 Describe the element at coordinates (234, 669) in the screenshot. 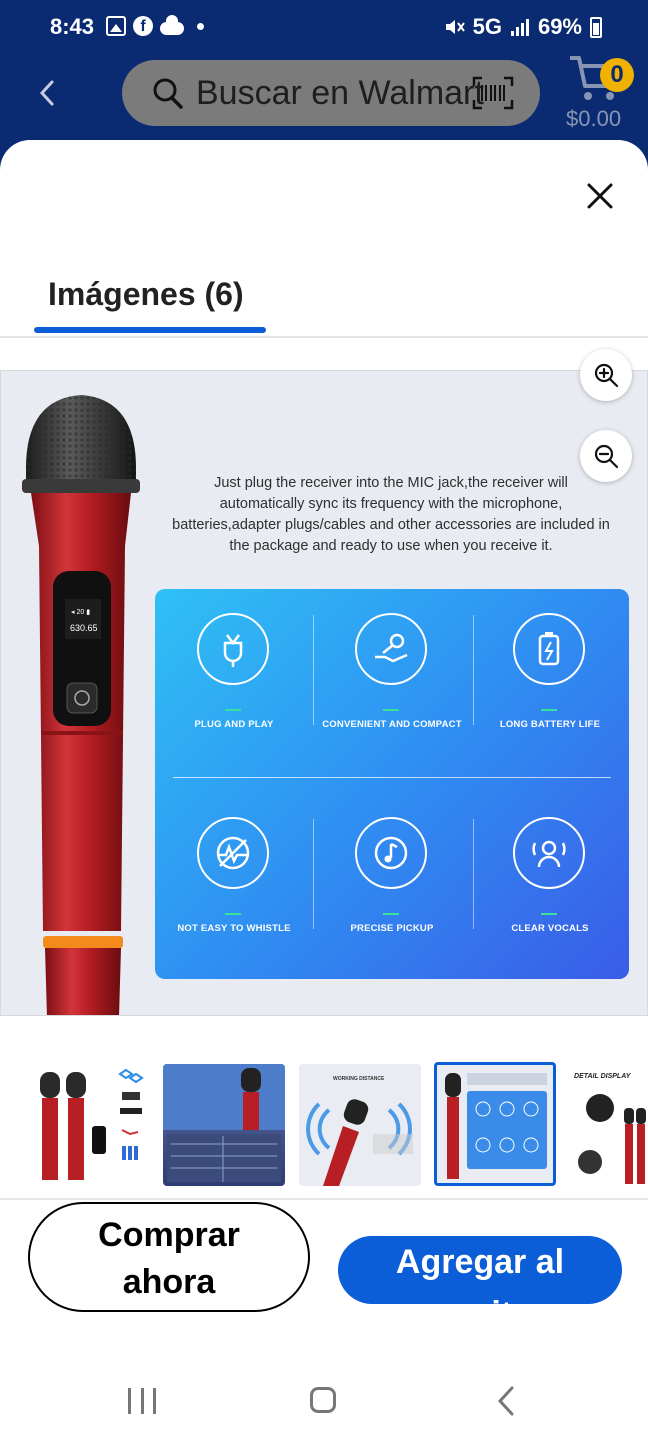

I see `feature-plug-and-play: PLUG AND PLAY` at that location.